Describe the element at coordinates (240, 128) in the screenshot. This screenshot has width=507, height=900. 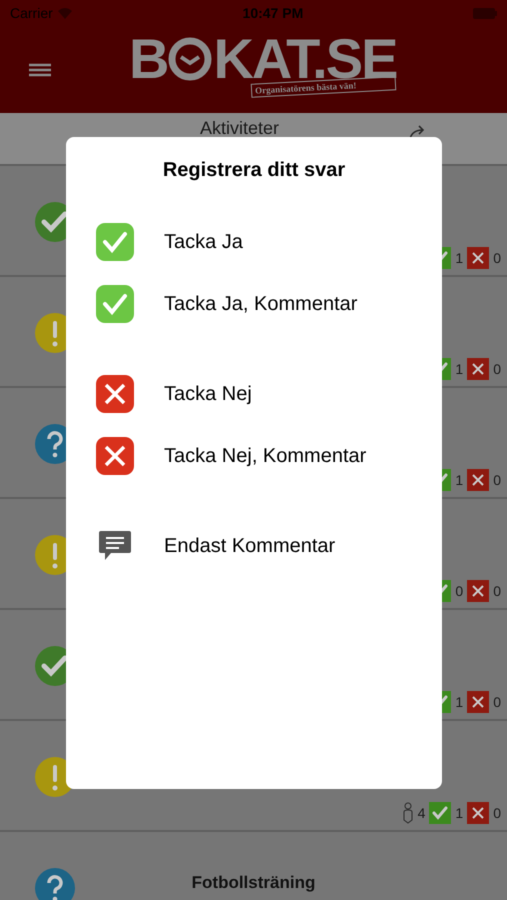
I see `page-title: Aktiviteter` at that location.